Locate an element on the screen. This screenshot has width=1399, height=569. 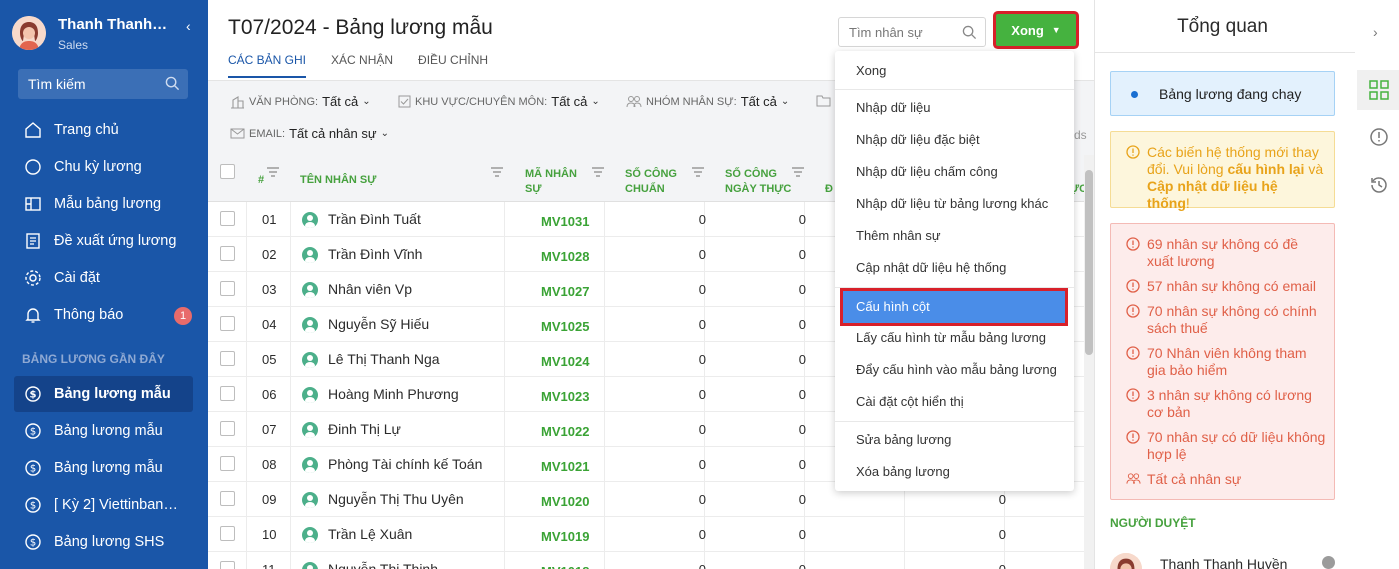
error-item: 70 Nhân viên không tham gia bảo hiểm is located at coordinates (1226, 362).